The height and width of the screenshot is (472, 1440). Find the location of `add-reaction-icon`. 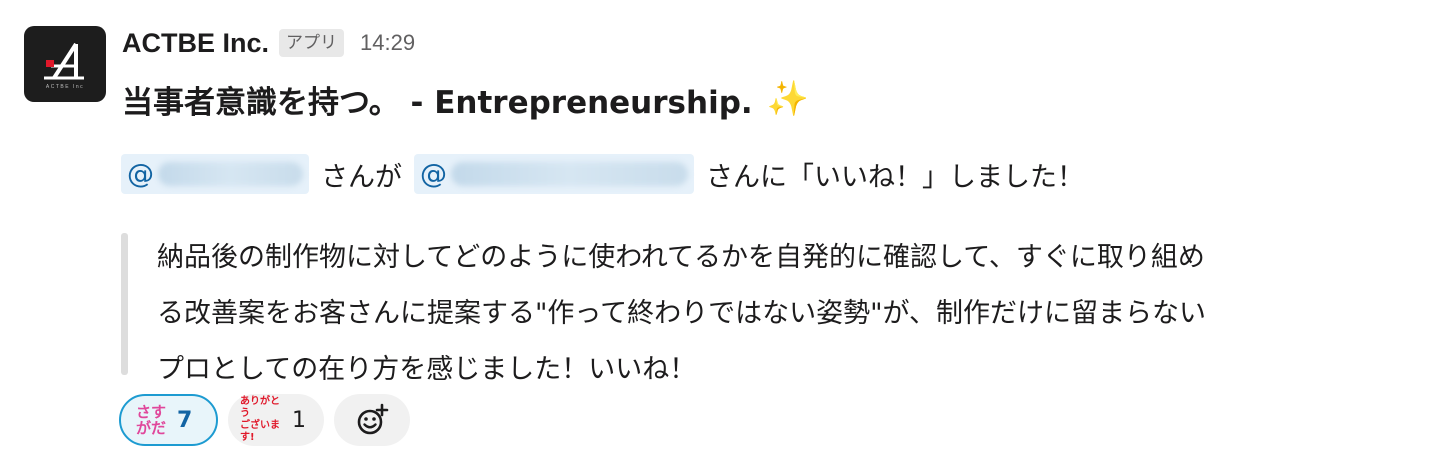

add-reaction-icon is located at coordinates (373, 419).